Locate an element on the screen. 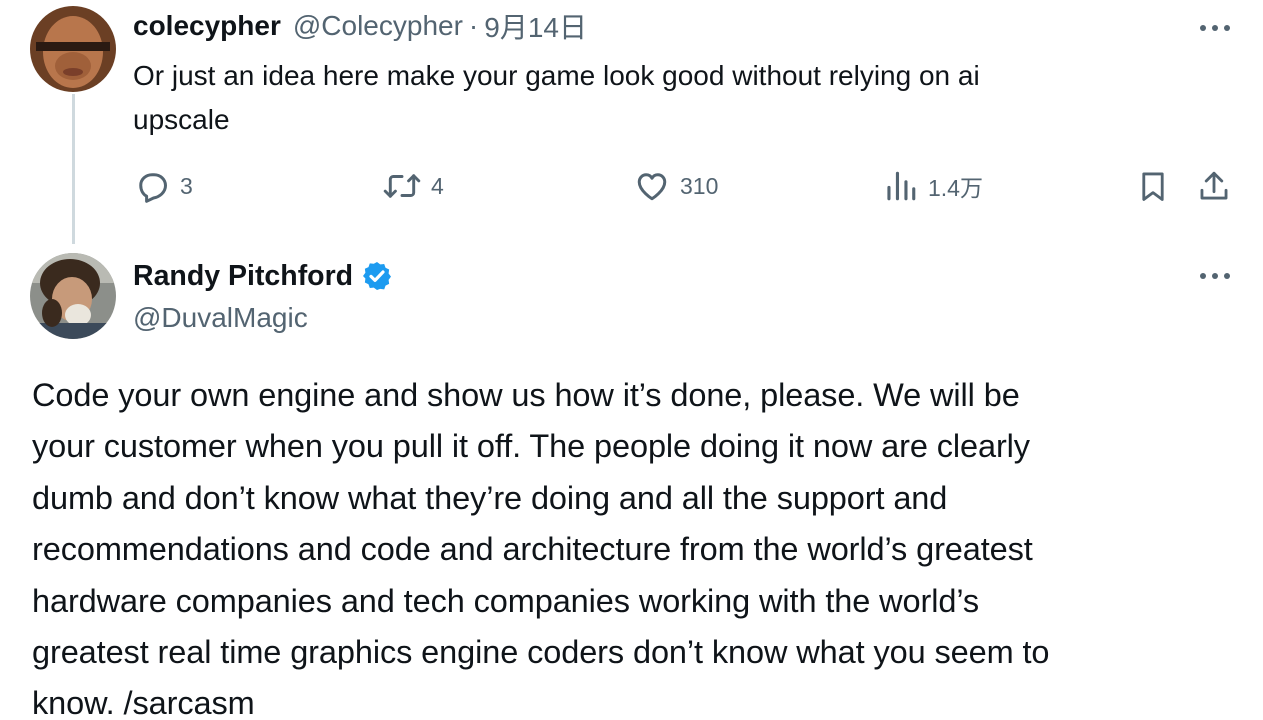 The height and width of the screenshot is (720, 1263). reply-display-name: colecypher is located at coordinates (207, 26).